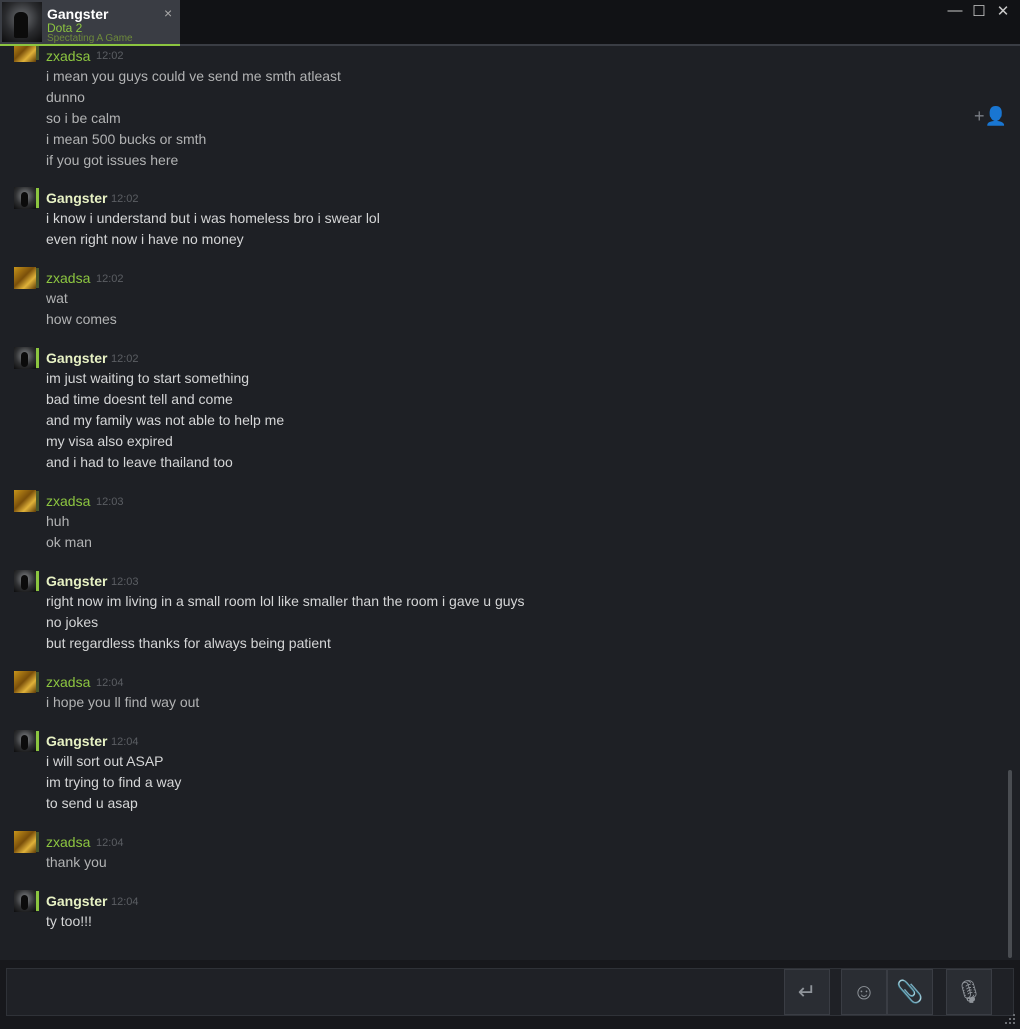 This screenshot has width=1020, height=1029. What do you see at coordinates (1010, 1019) in the screenshot?
I see `resize-grip-icon` at bounding box center [1010, 1019].